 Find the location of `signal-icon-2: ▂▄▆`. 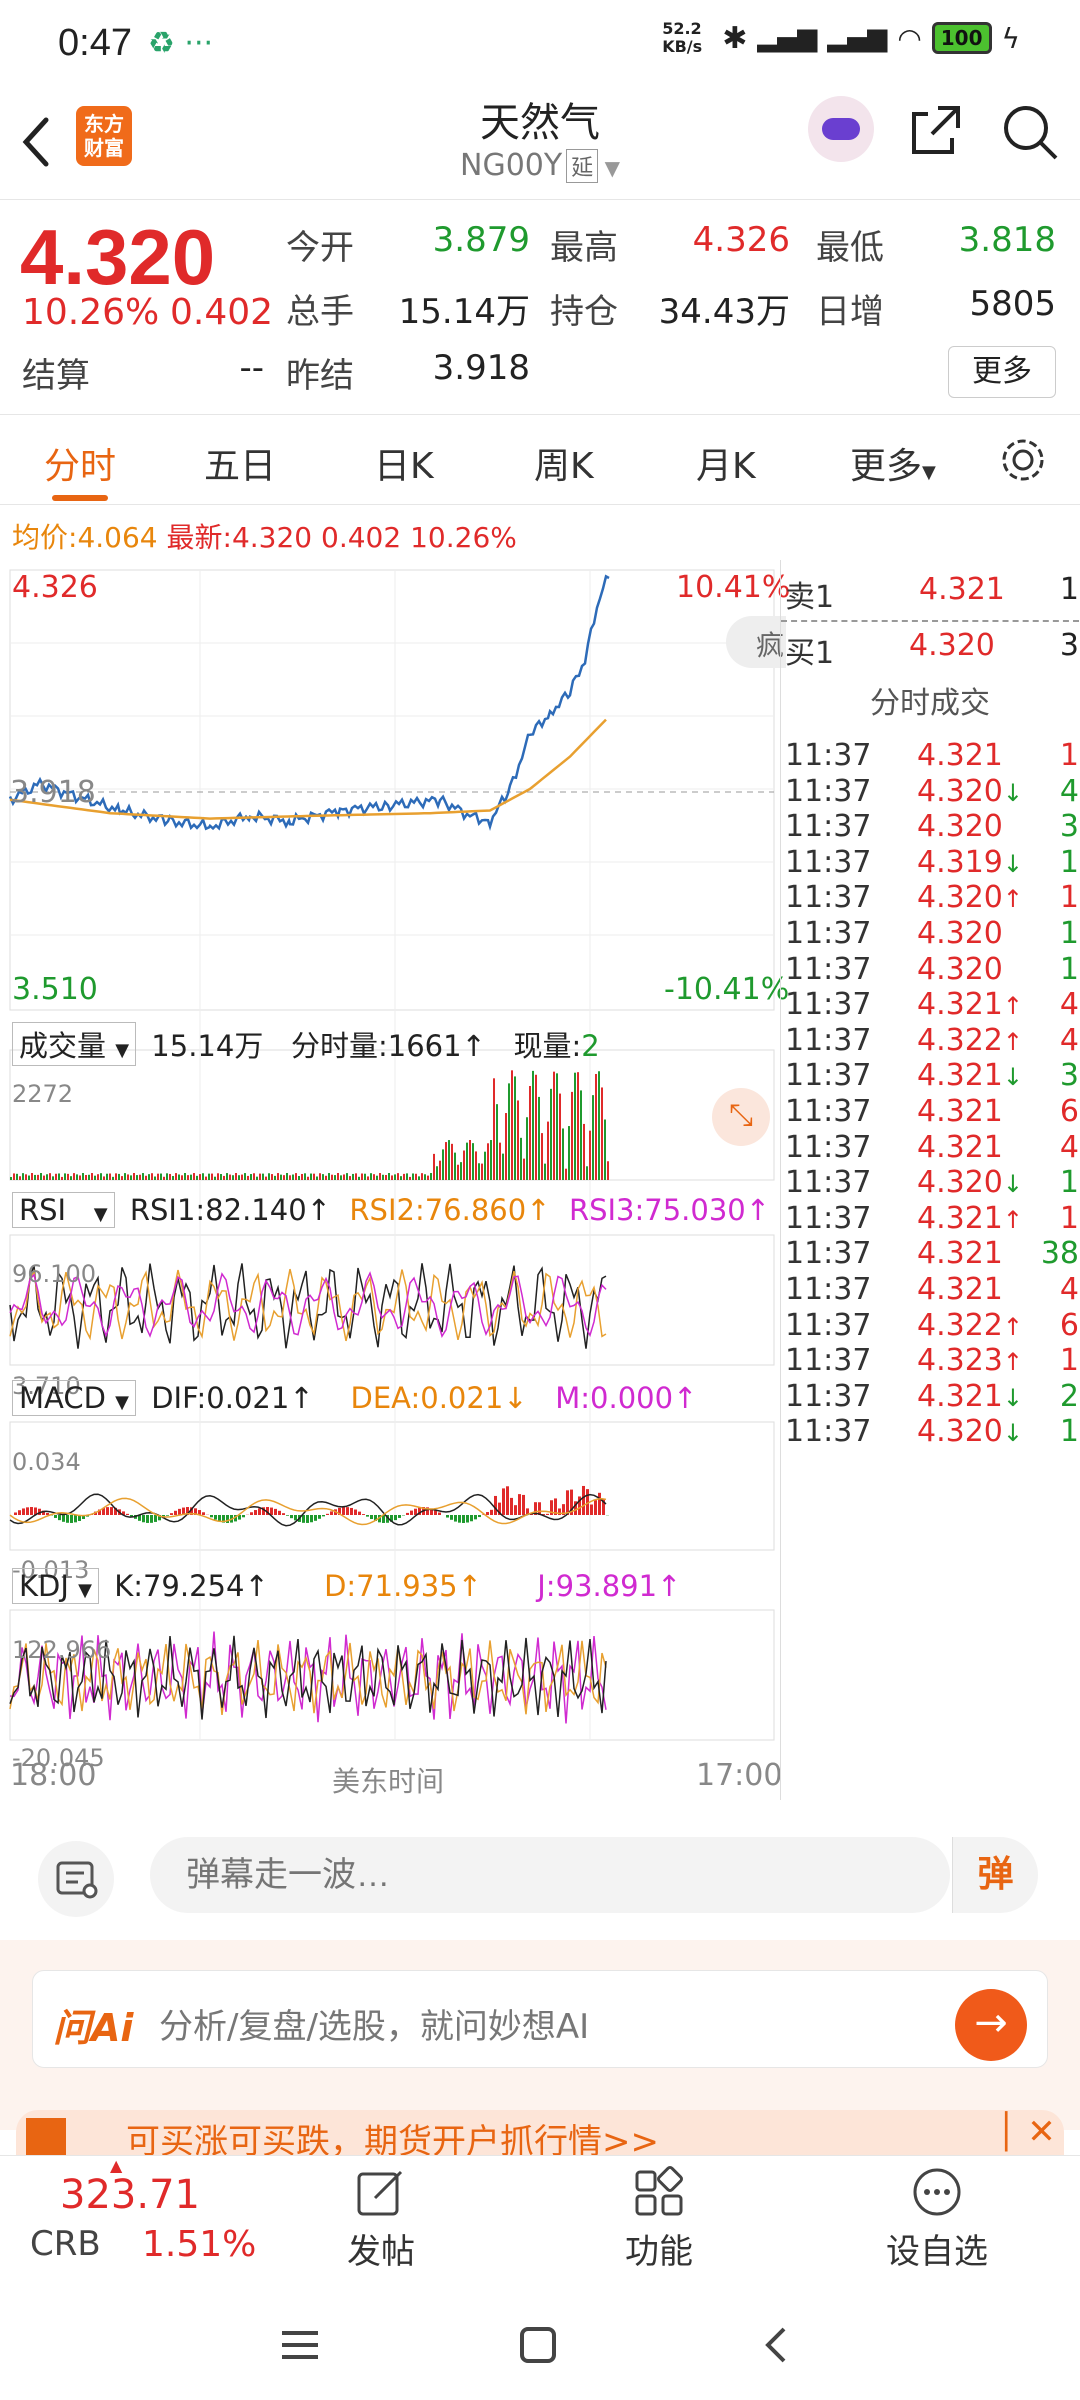

signal-icon-2: ▂▄▆ is located at coordinates (857, 38).